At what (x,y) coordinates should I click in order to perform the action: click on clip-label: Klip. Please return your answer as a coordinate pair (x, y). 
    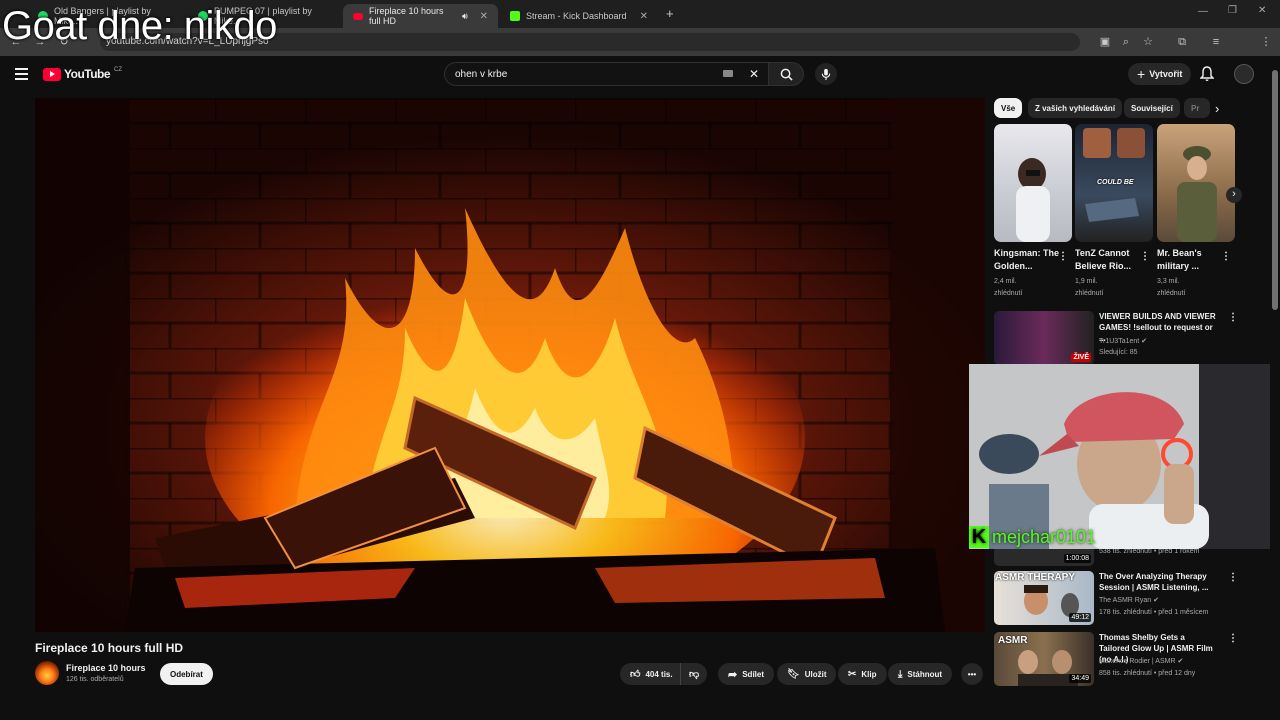
    Looking at the image, I should click on (869, 674).